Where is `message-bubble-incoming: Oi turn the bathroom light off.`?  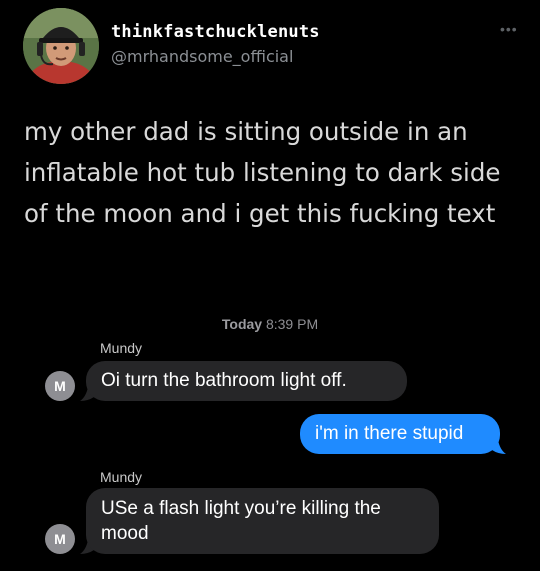 message-bubble-incoming: Oi turn the bathroom light off. is located at coordinates (246, 381).